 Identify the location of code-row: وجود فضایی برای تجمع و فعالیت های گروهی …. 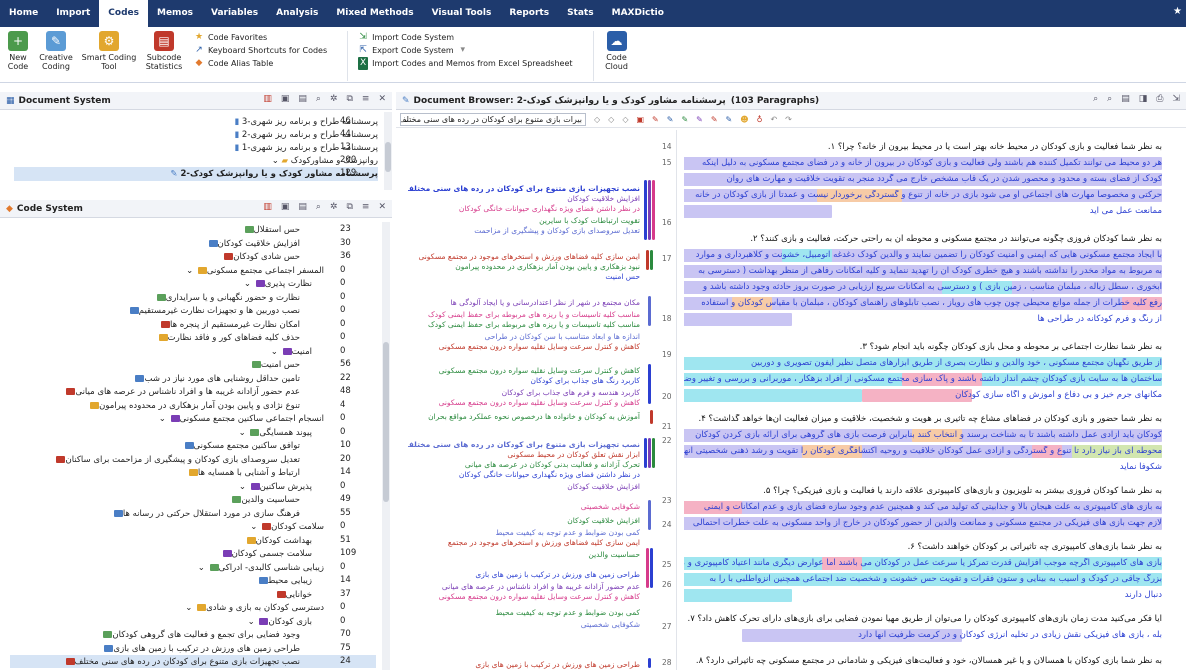
(200, 635).